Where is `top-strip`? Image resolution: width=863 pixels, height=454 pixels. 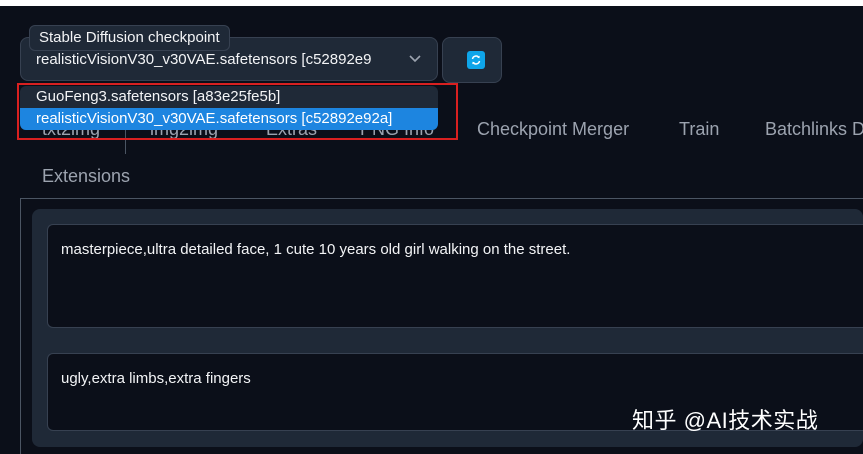
top-strip is located at coordinates (431, 3).